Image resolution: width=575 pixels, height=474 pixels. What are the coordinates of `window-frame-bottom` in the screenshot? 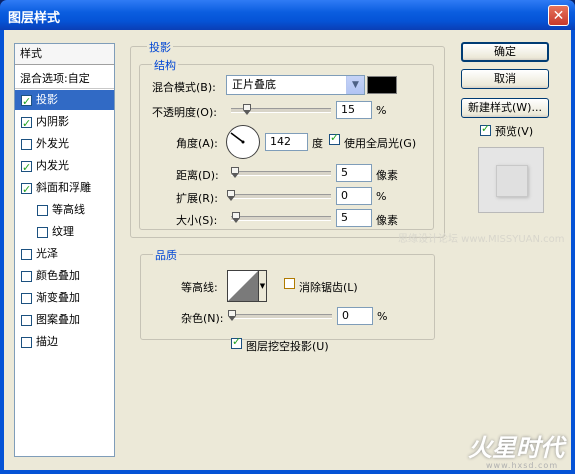 It's located at (287, 472).